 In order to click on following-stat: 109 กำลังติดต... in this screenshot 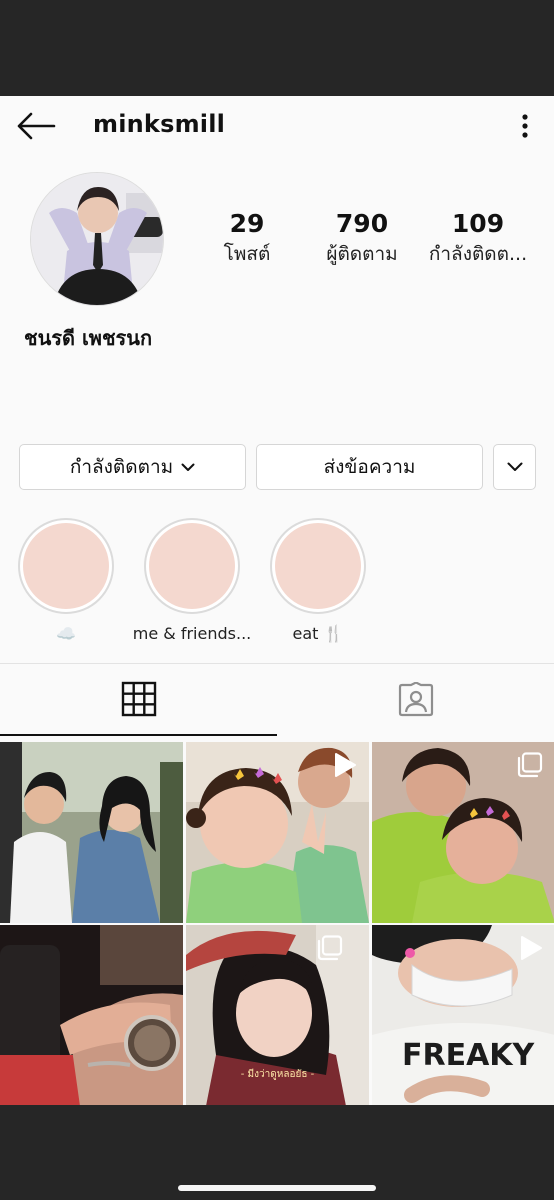, I will do `click(478, 238)`.